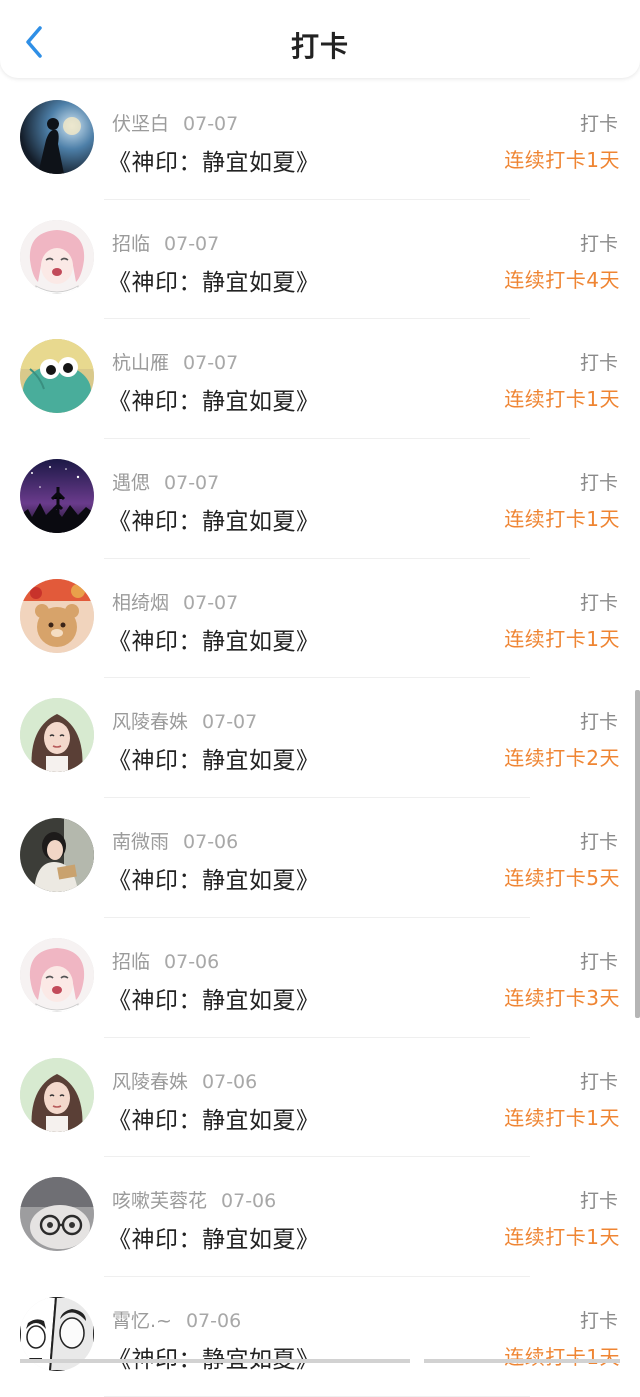 The image size is (640, 1397). What do you see at coordinates (317, 1396) in the screenshot?
I see `divider` at bounding box center [317, 1396].